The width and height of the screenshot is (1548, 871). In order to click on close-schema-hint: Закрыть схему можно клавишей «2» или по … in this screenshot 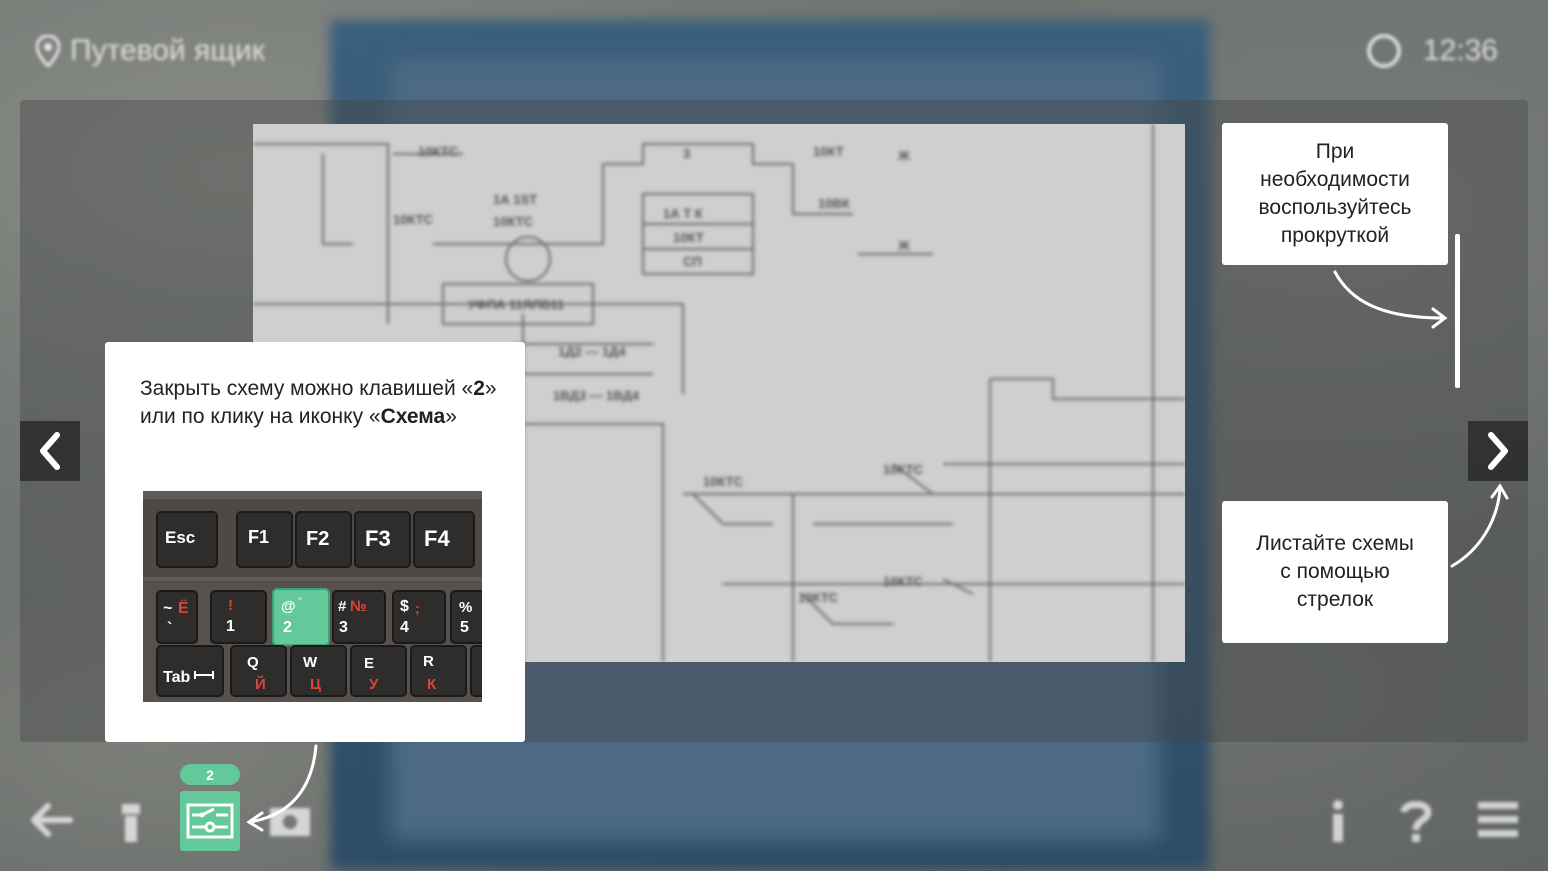, I will do `click(315, 542)`.